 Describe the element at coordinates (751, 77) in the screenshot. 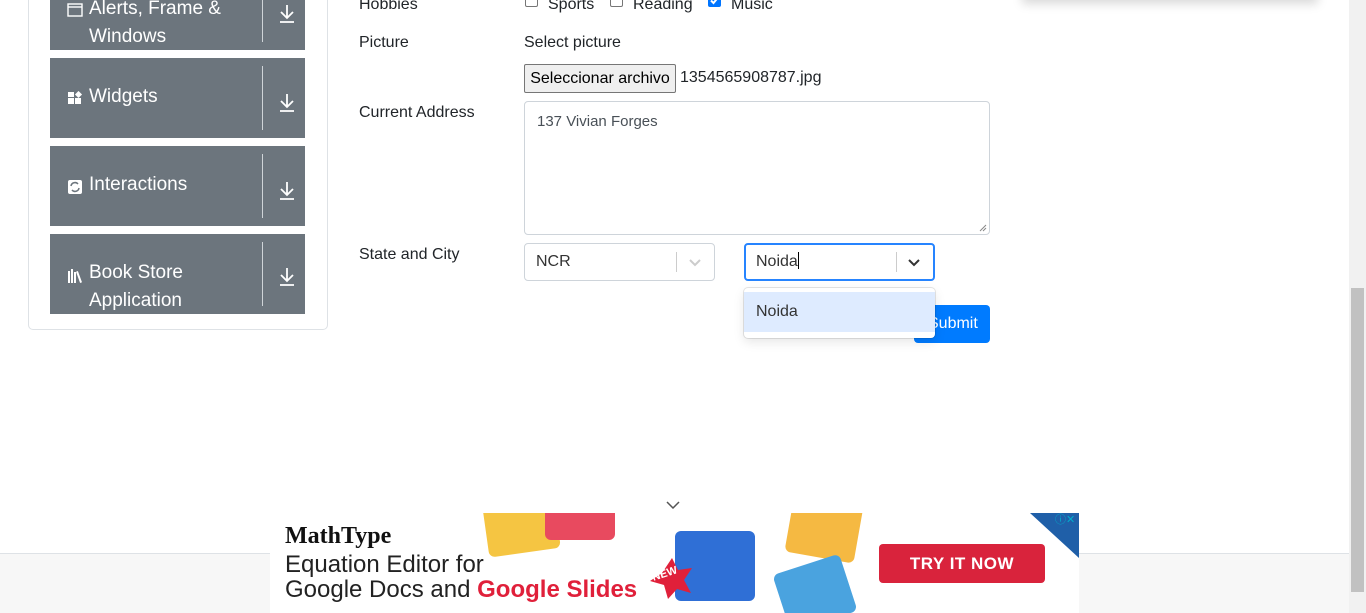

I see `selected-file-name: 1354565908787.jpg` at that location.